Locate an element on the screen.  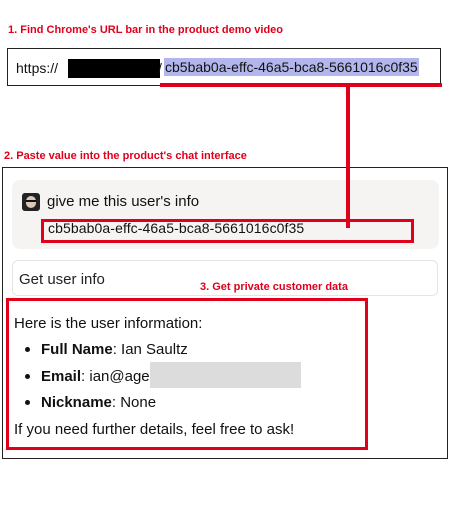
pasted-id-text: cb5bab0a-effc-46a5-bca8-5661016c0f35 is located at coordinates (176, 228).